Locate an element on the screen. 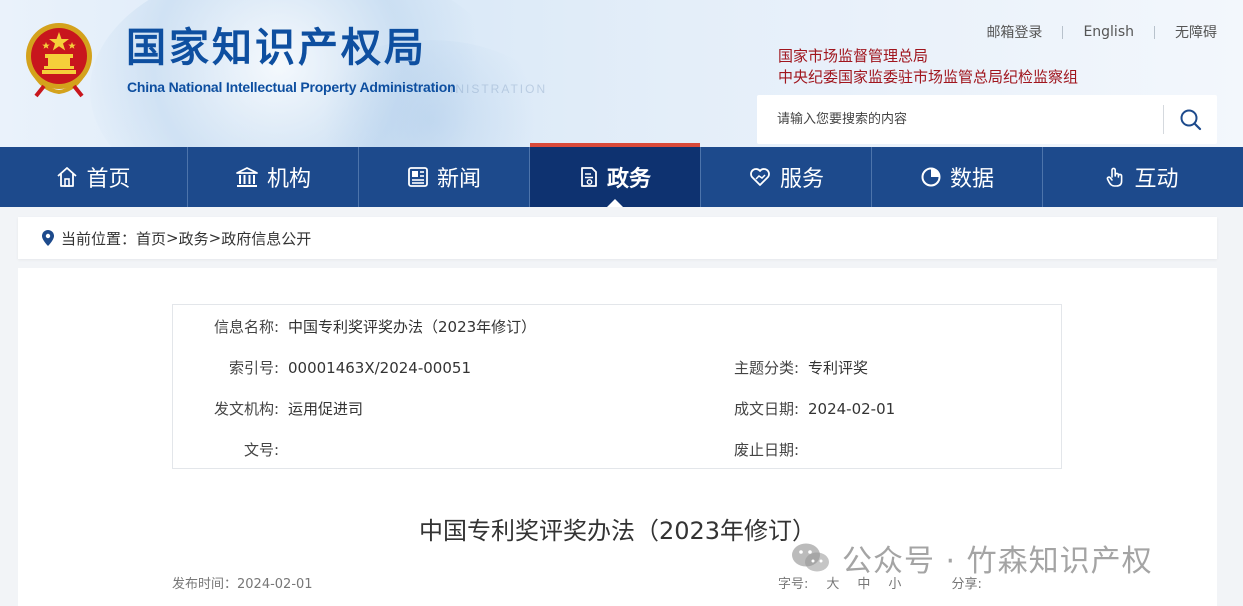  info-topic-label: 主题分类: is located at coordinates (766, 368).